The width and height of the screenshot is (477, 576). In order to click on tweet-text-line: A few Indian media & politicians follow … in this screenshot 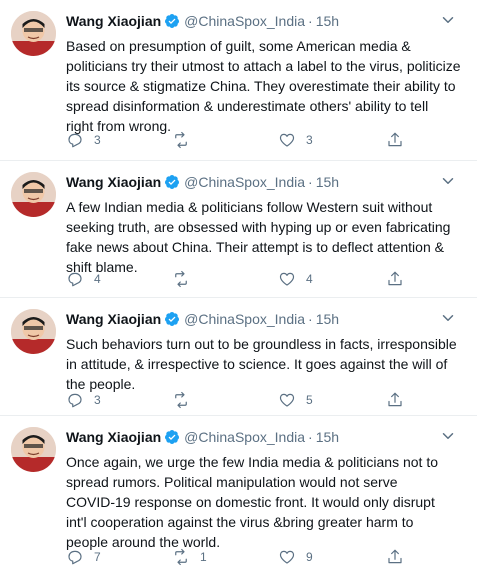, I will do `click(249, 207)`.